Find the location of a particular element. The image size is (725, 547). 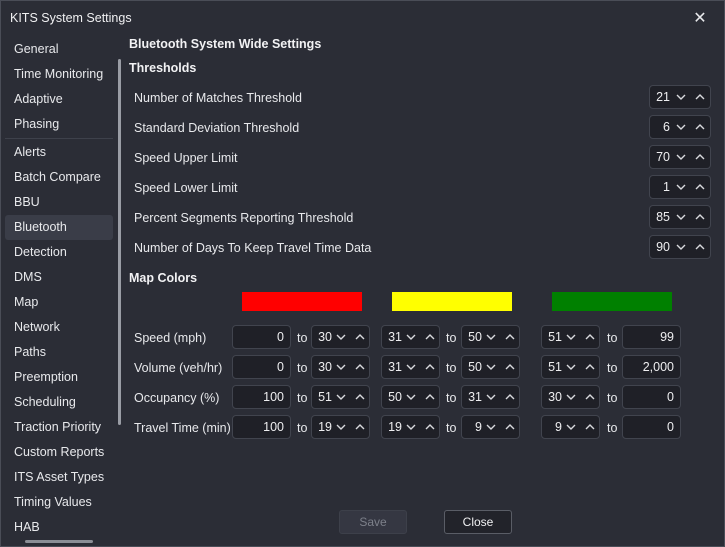

save-button: Save is located at coordinates (373, 522).